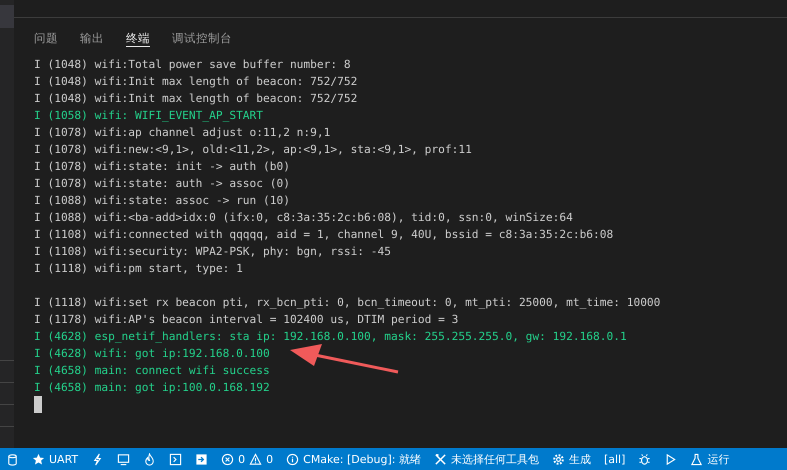 This screenshot has width=787, height=470. I want to click on log-line: I (1078) wifi:state: auth -> assoc (0), so click(162, 184).